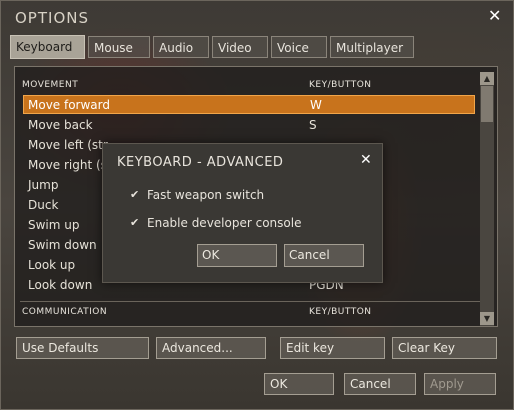 The width and height of the screenshot is (514, 410). Describe the element at coordinates (249, 104) in the screenshot. I see `table-row: Move forward W` at that location.